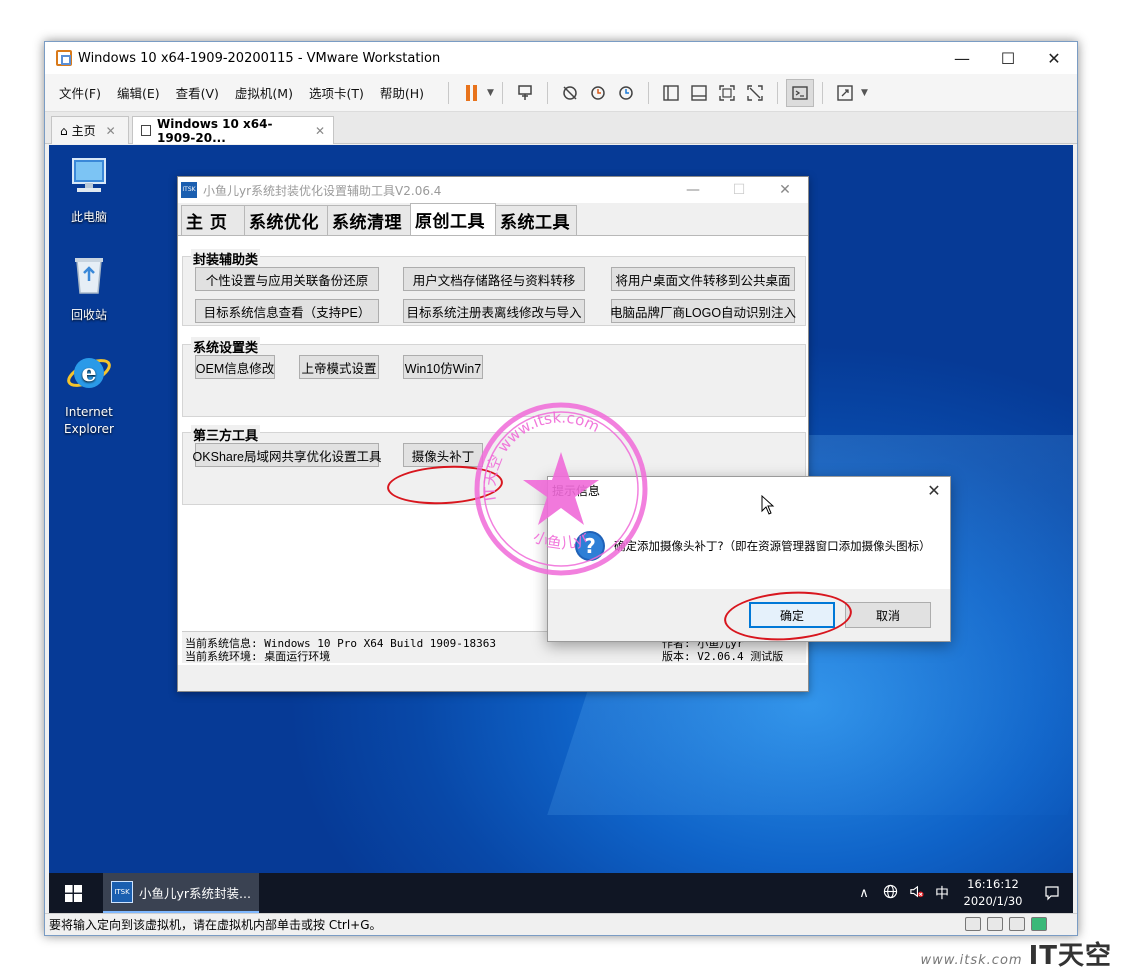 This screenshot has width=1122, height=980. I want to click on network-status-icon, so click(1017, 924).